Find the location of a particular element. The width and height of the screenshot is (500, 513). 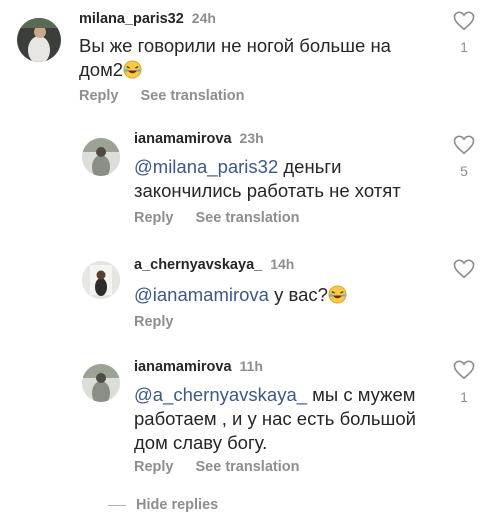

comment-meta: ianamamirova 11h is located at coordinates (198, 366).